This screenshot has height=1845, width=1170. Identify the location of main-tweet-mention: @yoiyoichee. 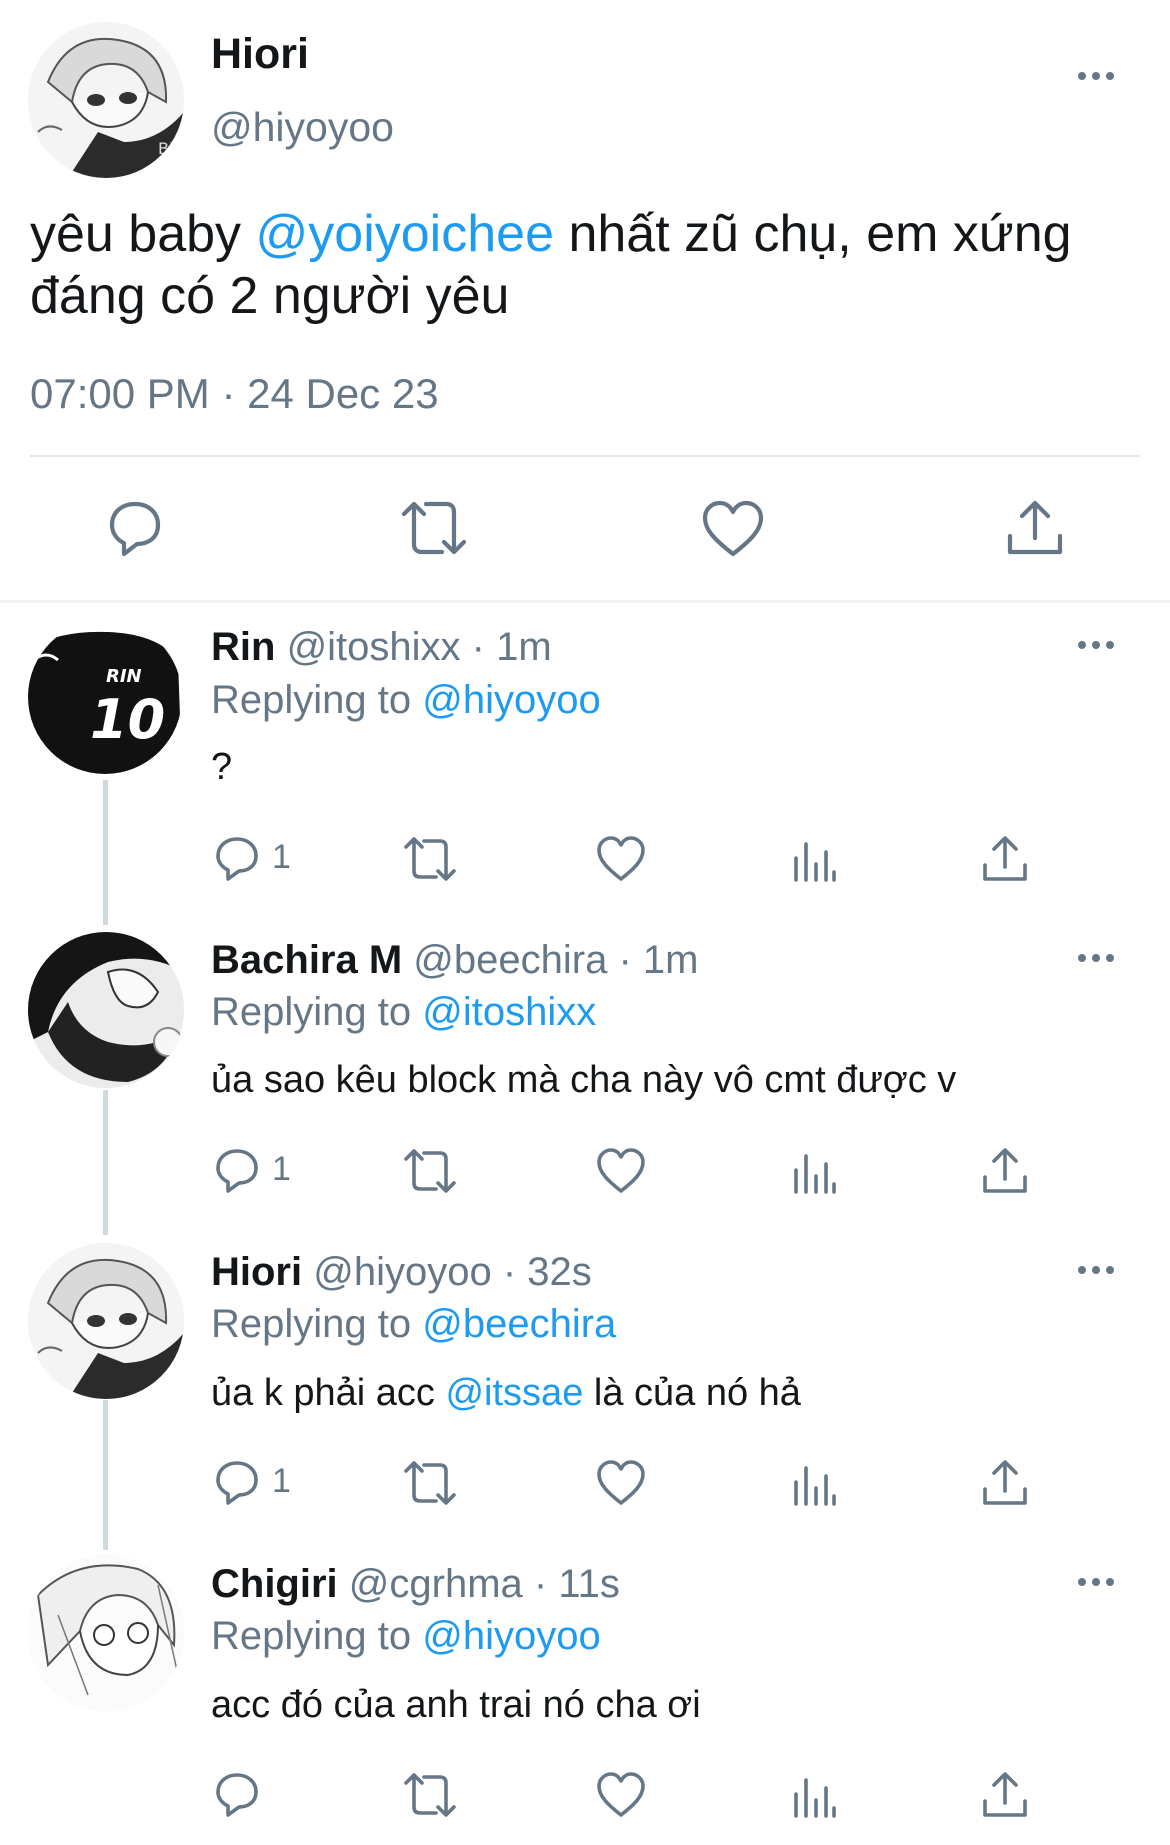
(405, 234).